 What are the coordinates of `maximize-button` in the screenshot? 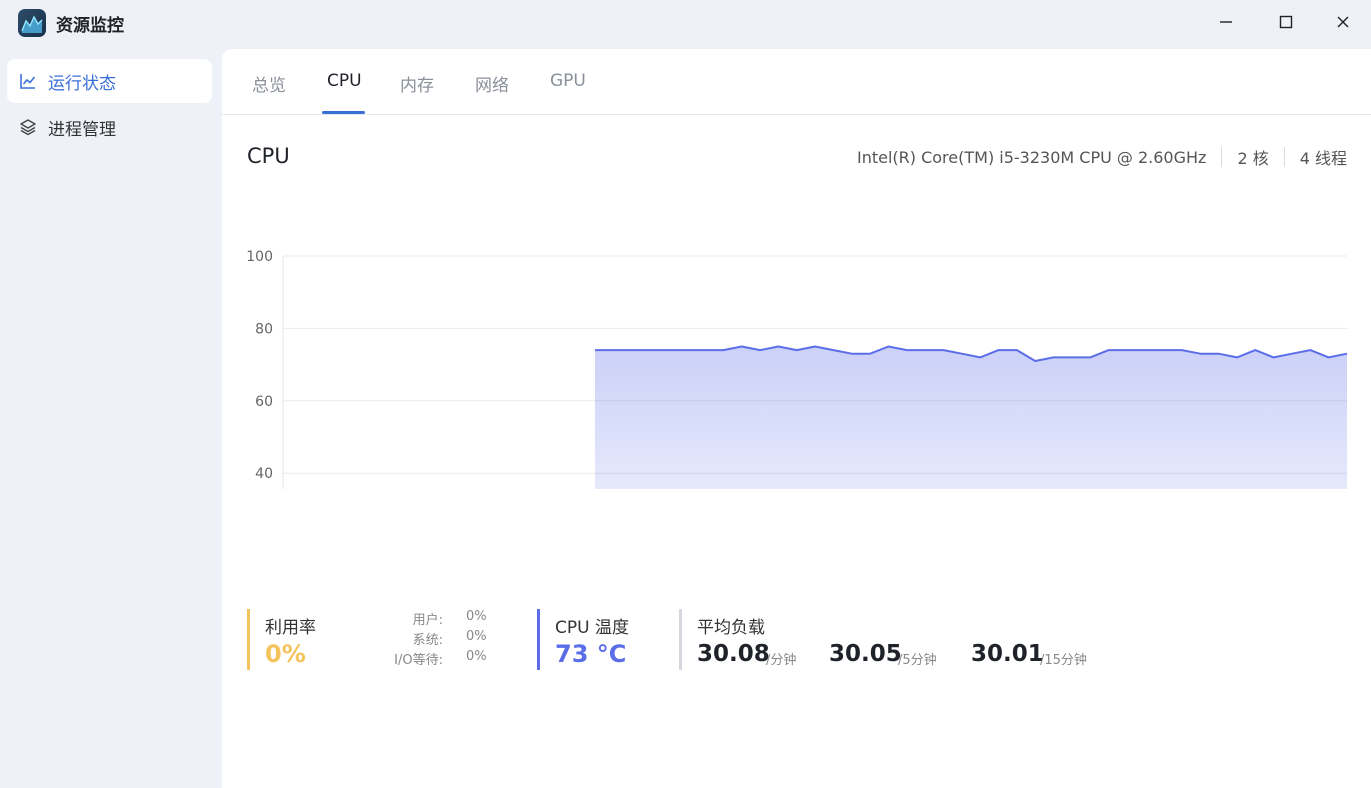 It's located at (1286, 22).